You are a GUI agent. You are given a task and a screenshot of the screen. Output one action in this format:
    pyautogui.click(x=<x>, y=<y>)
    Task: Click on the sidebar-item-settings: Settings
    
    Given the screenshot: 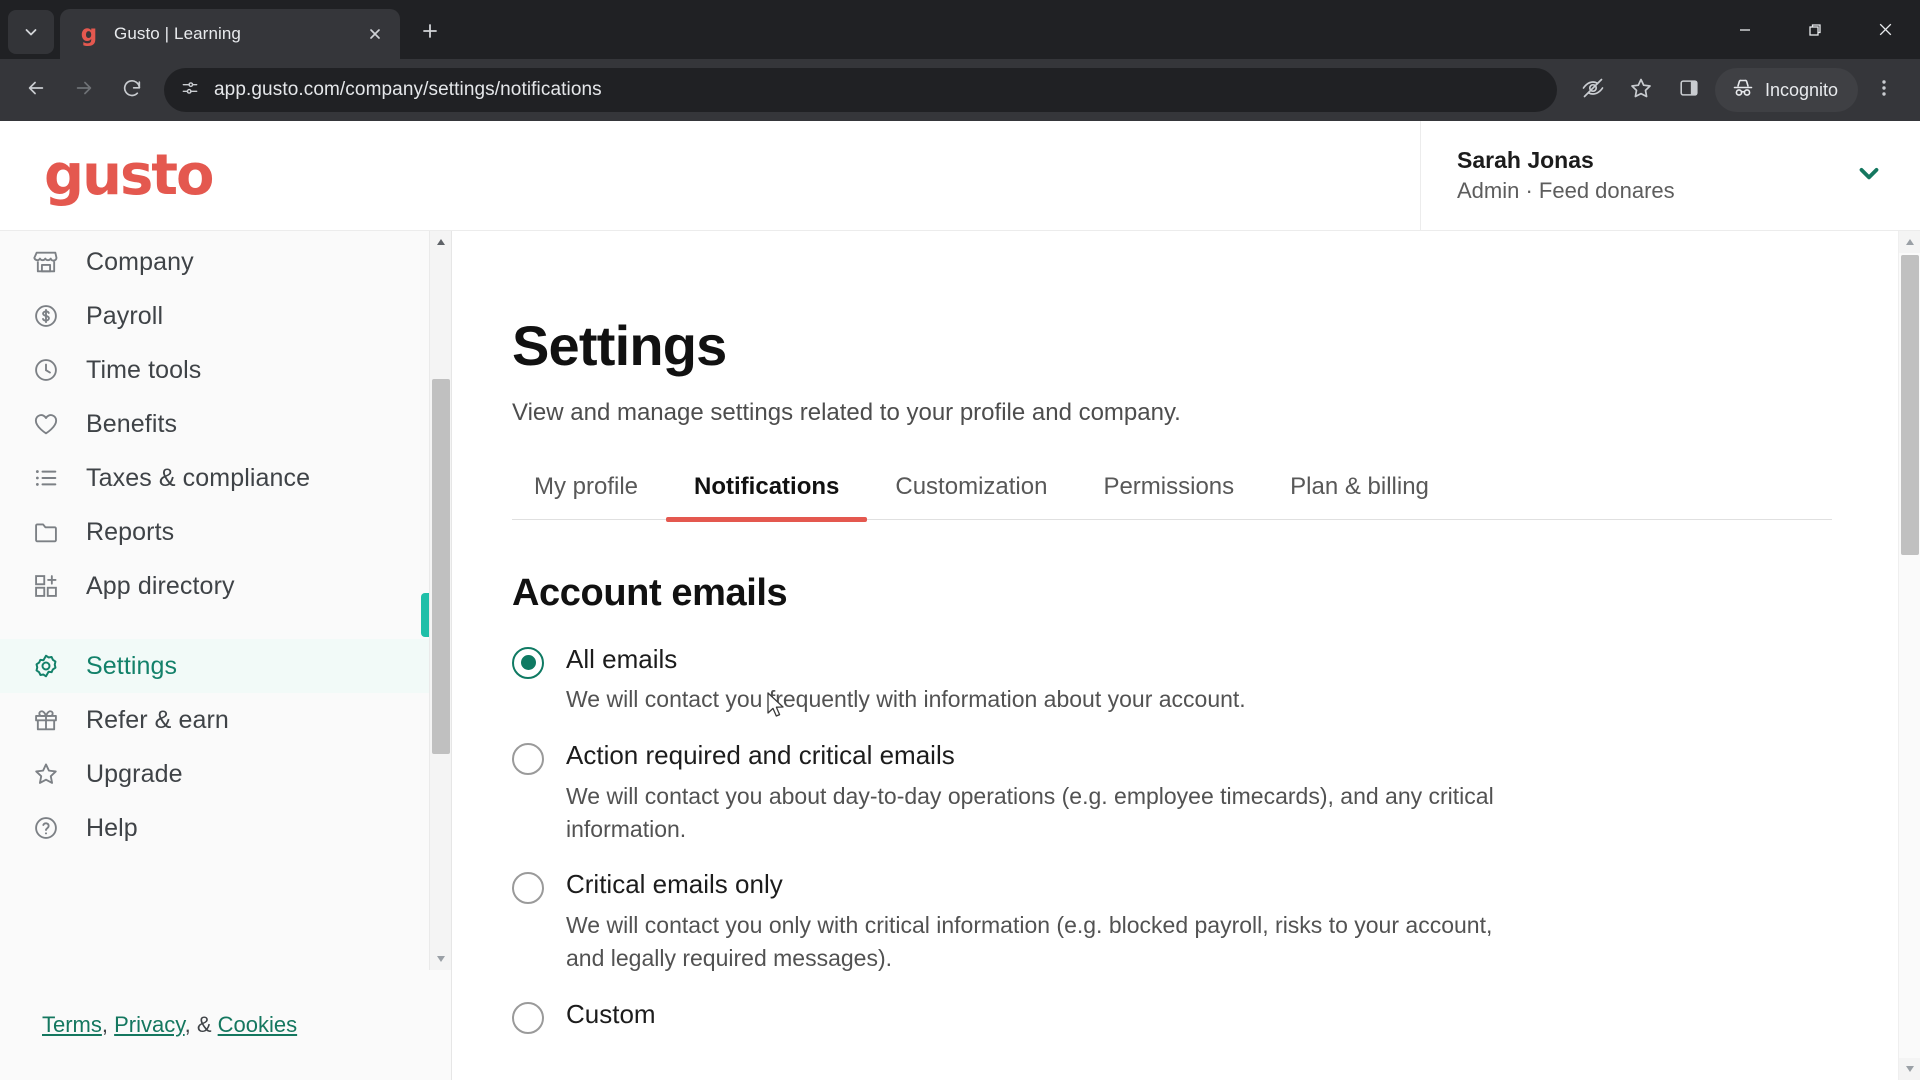 What is the action you would take?
    pyautogui.click(x=225, y=666)
    